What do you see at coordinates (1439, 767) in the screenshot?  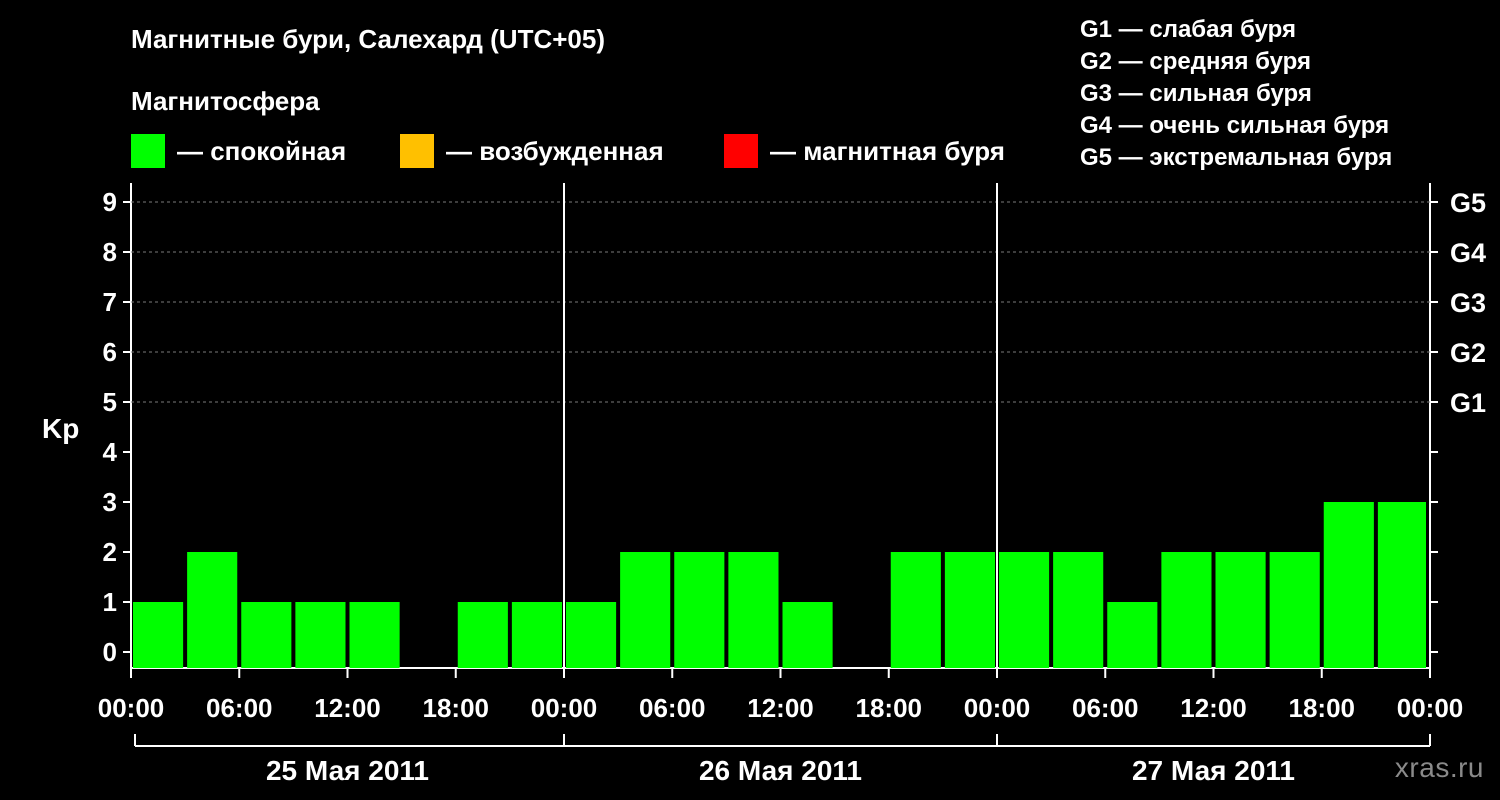 I see `watermark: xras.ru` at bounding box center [1439, 767].